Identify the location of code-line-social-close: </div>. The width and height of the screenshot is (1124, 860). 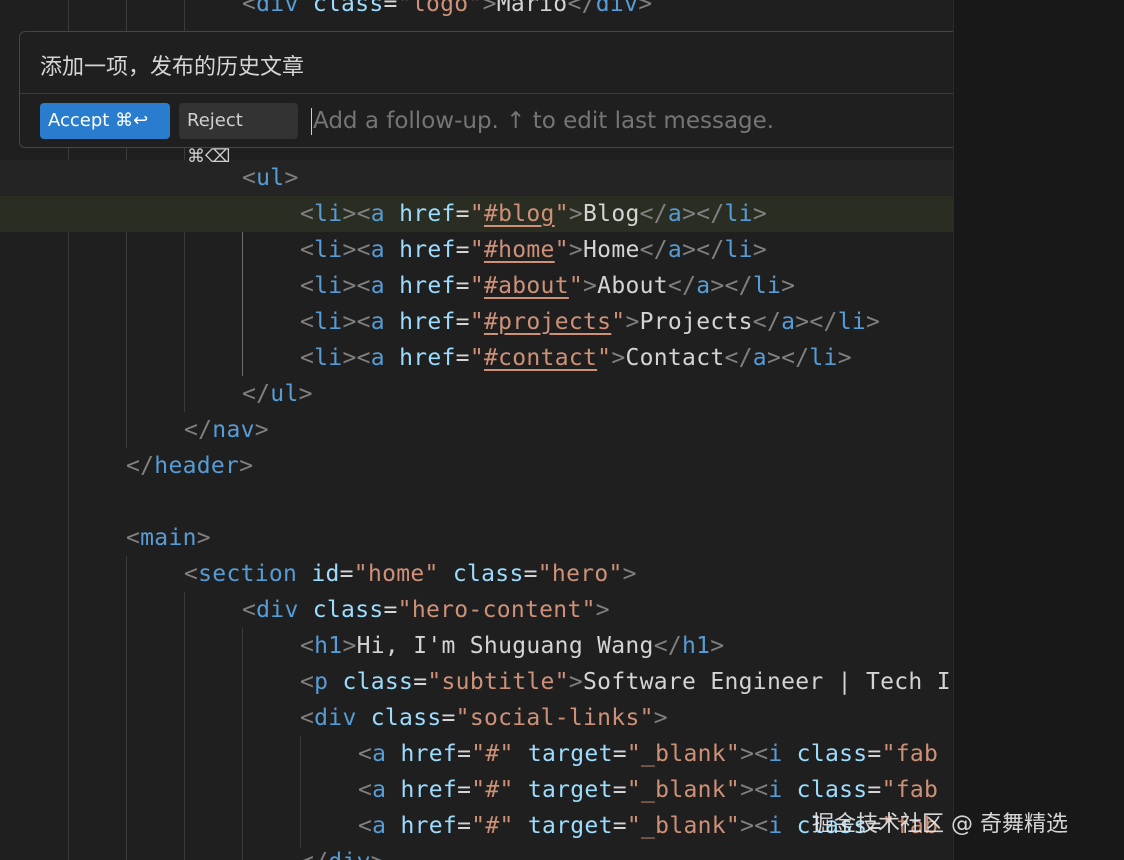
(476, 852).